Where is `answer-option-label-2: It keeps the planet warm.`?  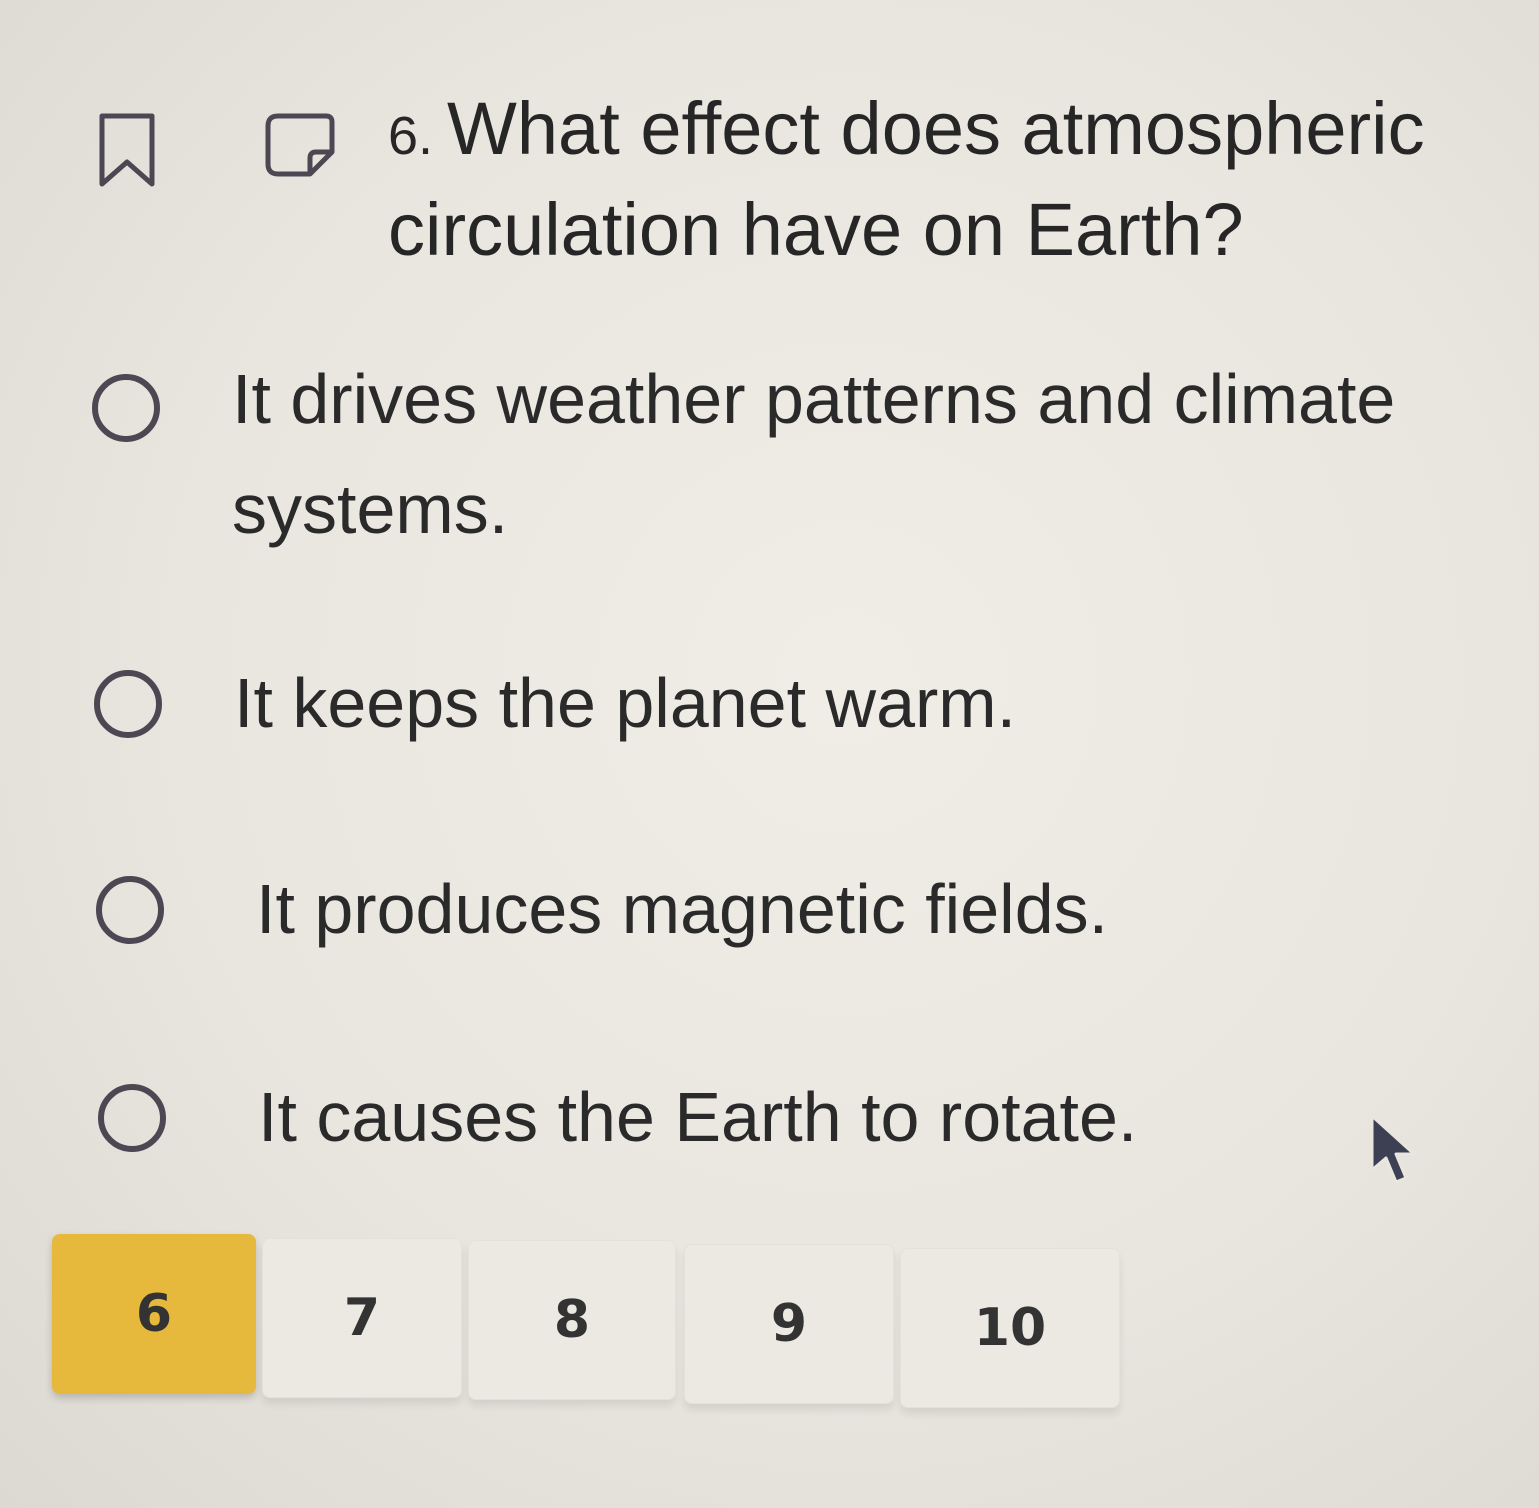
answer-option-label-2: It keeps the planet warm. is located at coordinates (625, 703).